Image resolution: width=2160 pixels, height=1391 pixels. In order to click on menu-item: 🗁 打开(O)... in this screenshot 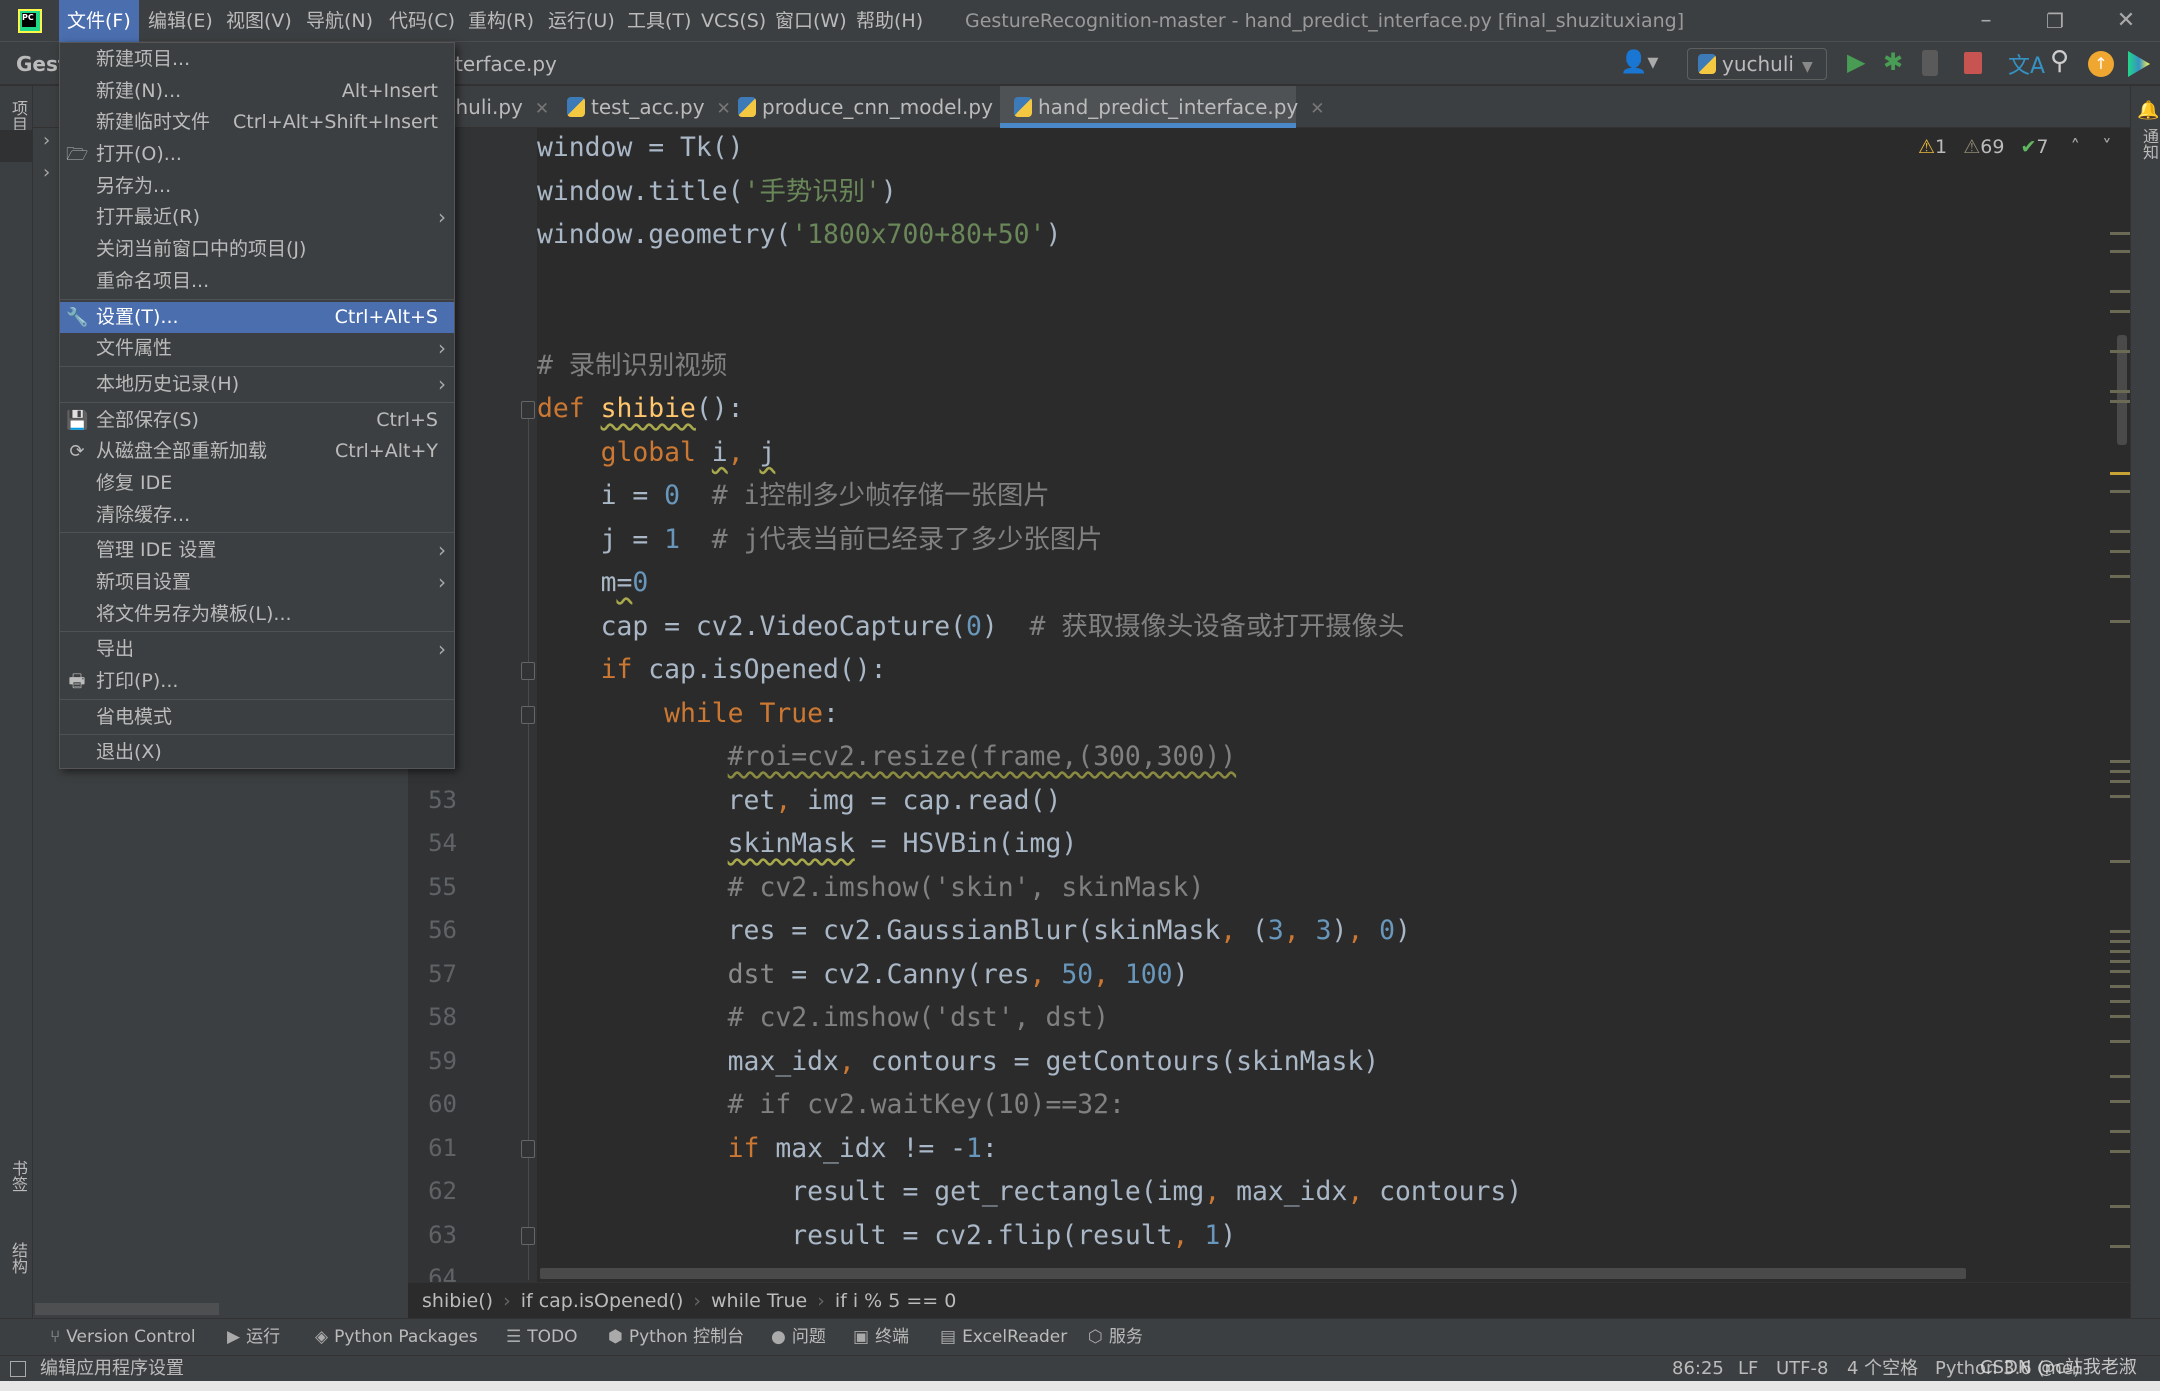, I will do `click(257, 155)`.